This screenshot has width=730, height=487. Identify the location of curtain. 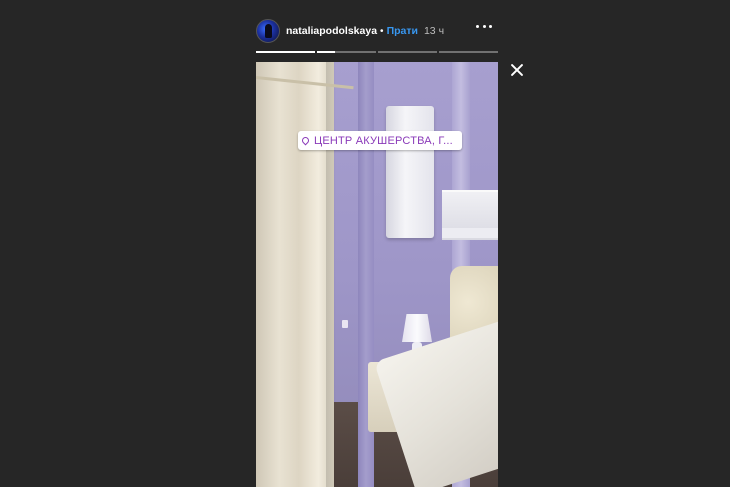
(296, 274).